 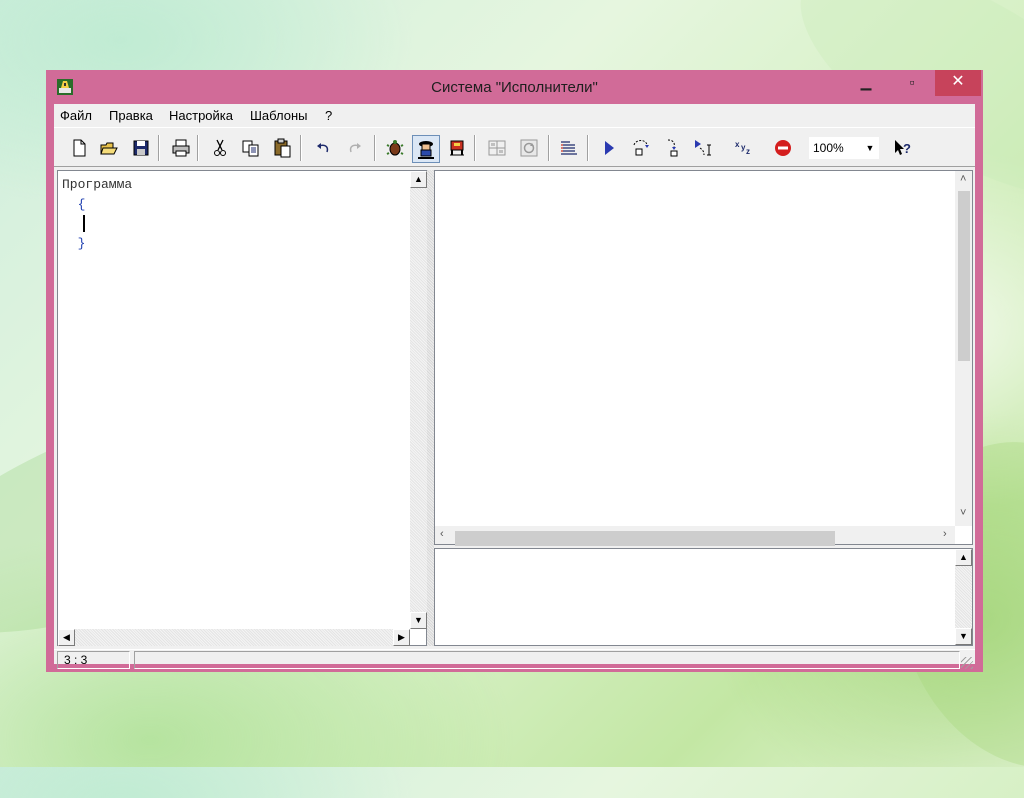 I want to click on svg-text: x, so click(x=737, y=144).